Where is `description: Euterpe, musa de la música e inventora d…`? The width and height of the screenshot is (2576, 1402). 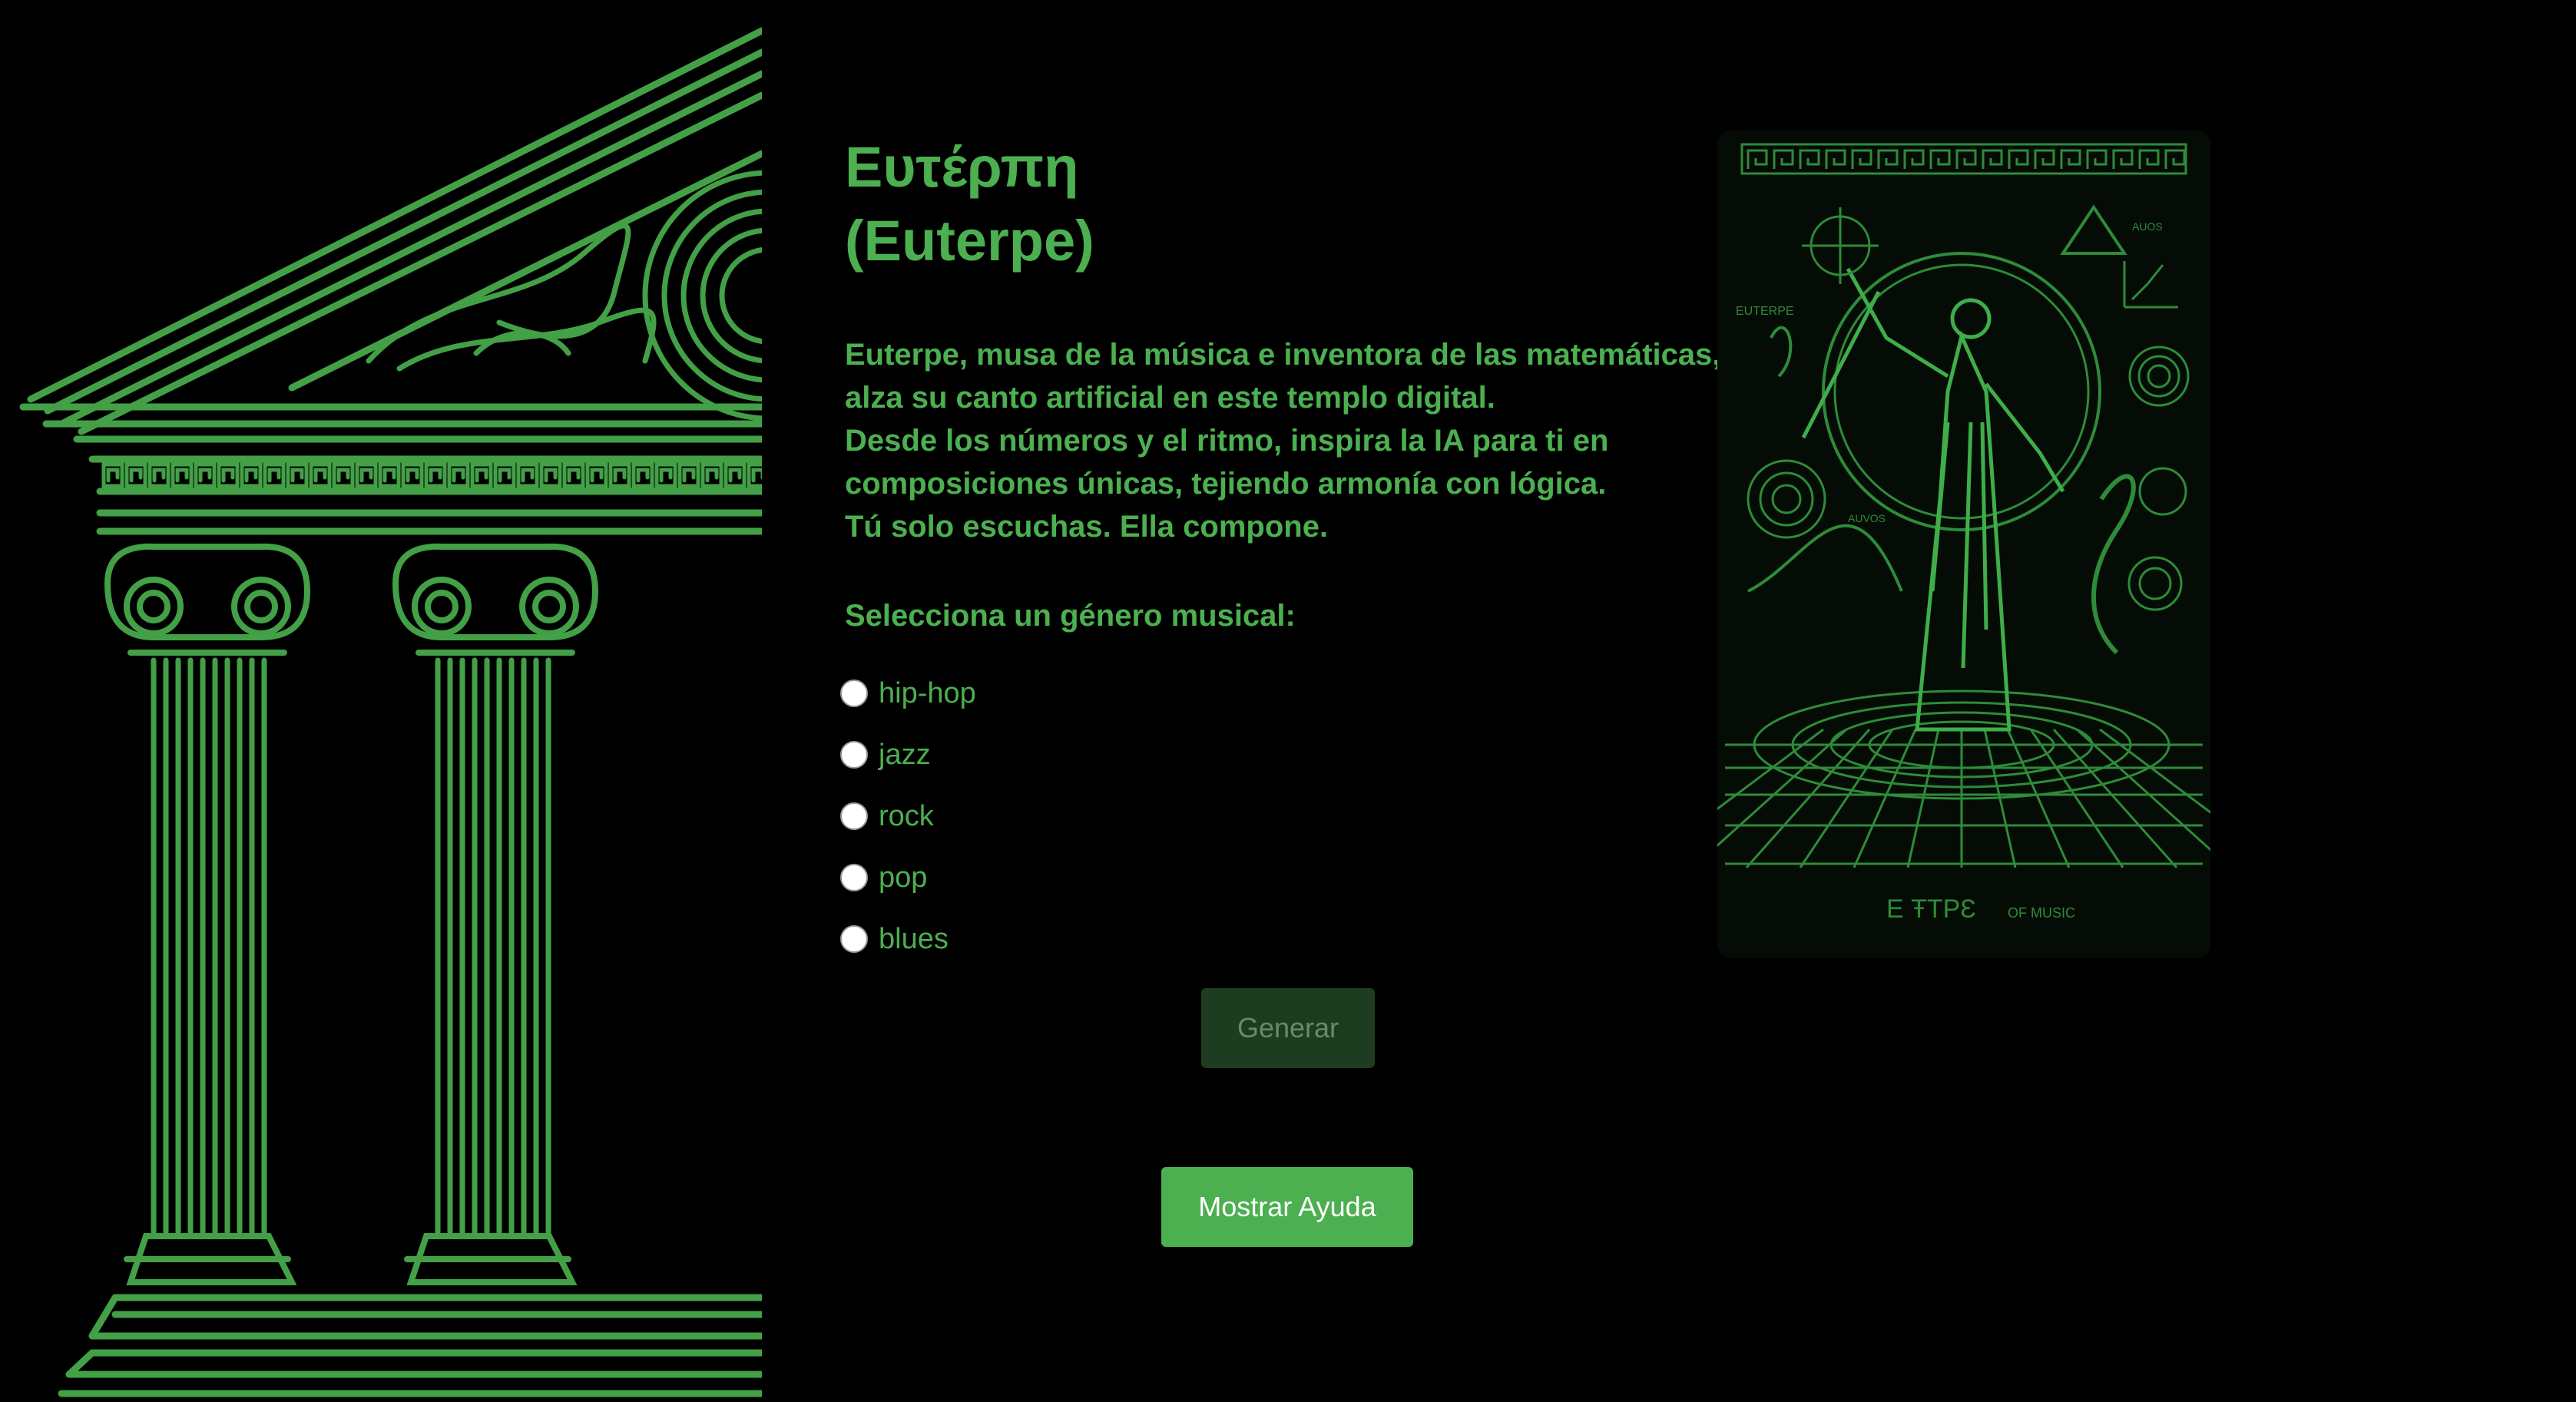 description: Euterpe, musa de la música e inventora d… is located at coordinates (1286, 441).